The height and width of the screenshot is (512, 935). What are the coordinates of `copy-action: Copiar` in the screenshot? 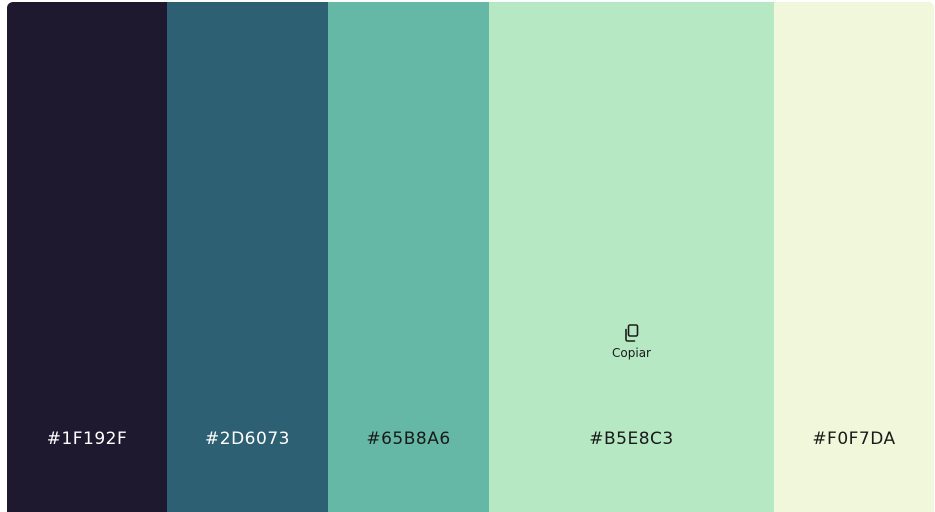 It's located at (631, 342).